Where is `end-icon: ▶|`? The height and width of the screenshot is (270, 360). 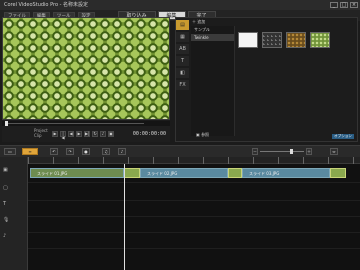
end-icon: ▶| is located at coordinates (87, 134).